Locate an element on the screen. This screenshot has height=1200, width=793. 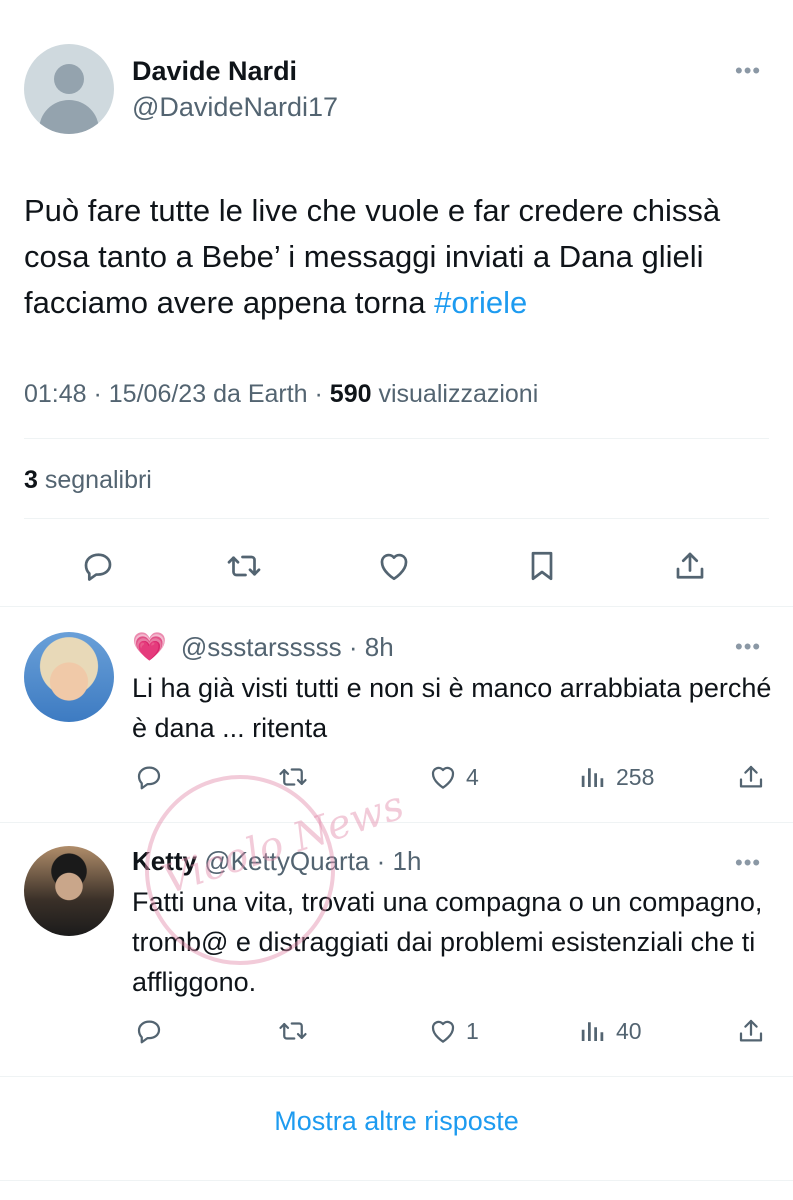
bookmarks-count: 3 is located at coordinates (31, 480).